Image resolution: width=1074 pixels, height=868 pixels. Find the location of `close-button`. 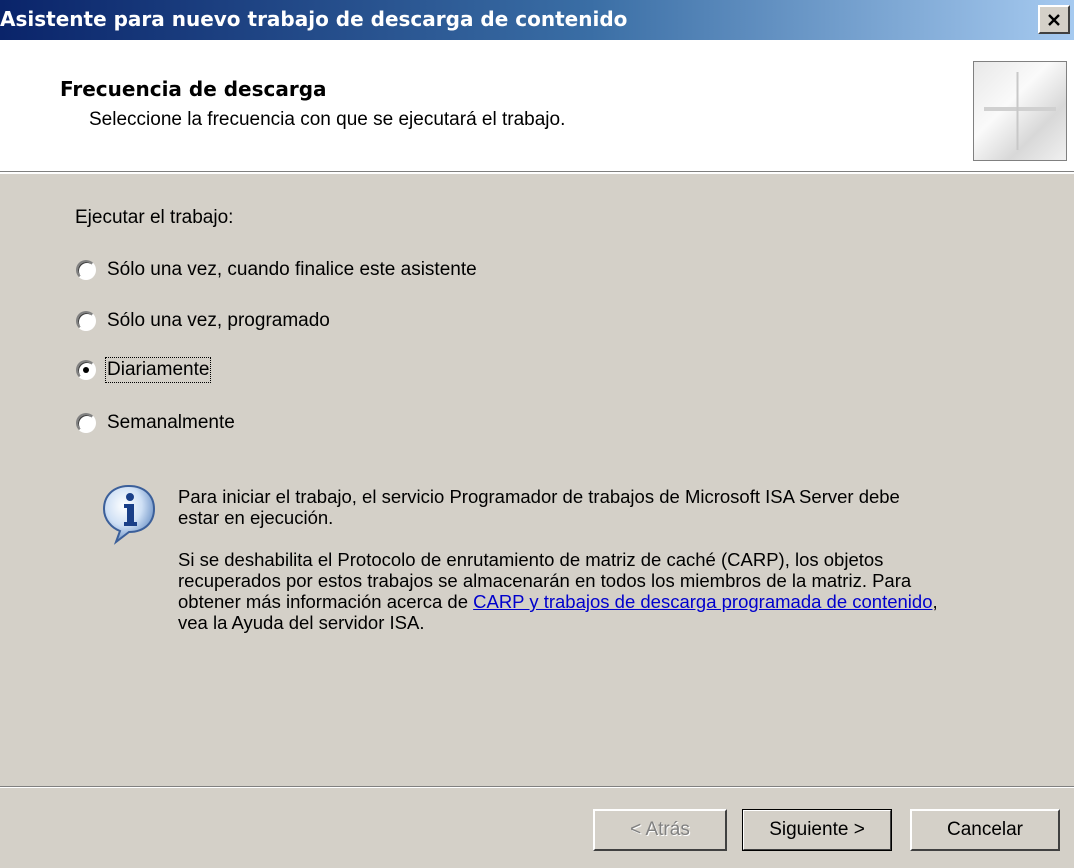

close-button is located at coordinates (1054, 19).